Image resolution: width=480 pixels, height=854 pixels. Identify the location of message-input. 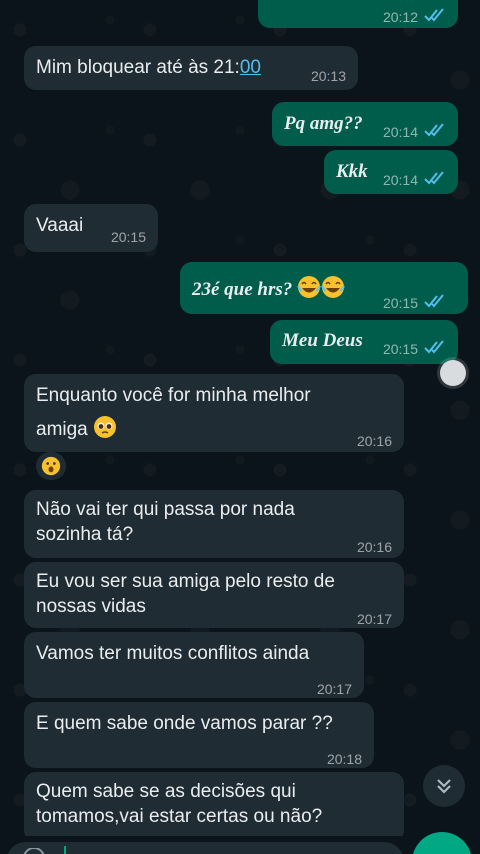
(205, 848).